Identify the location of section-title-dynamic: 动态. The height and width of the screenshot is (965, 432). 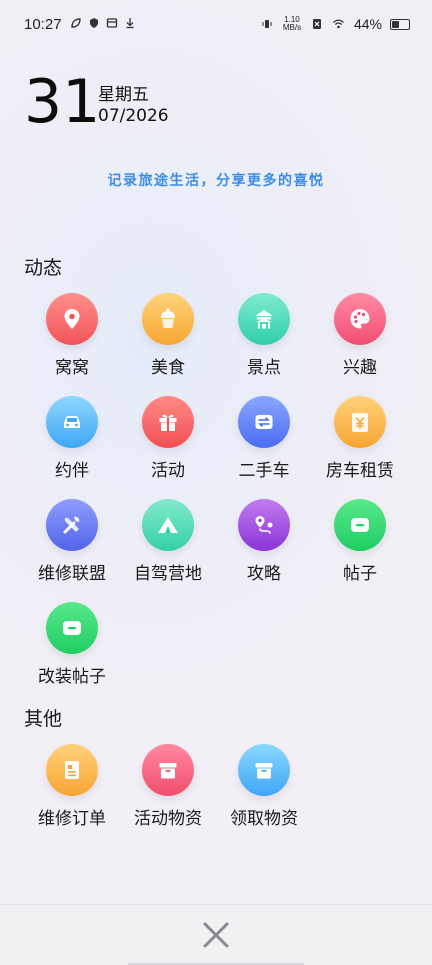
(43, 268).